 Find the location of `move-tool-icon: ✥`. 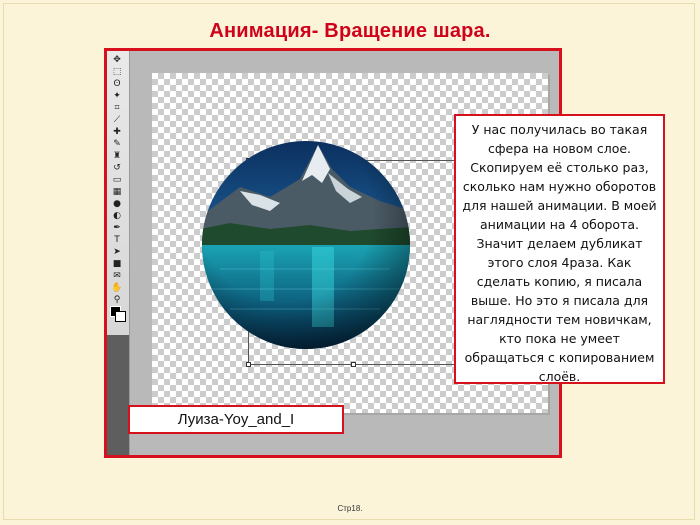

move-tool-icon: ✥ is located at coordinates (117, 60).